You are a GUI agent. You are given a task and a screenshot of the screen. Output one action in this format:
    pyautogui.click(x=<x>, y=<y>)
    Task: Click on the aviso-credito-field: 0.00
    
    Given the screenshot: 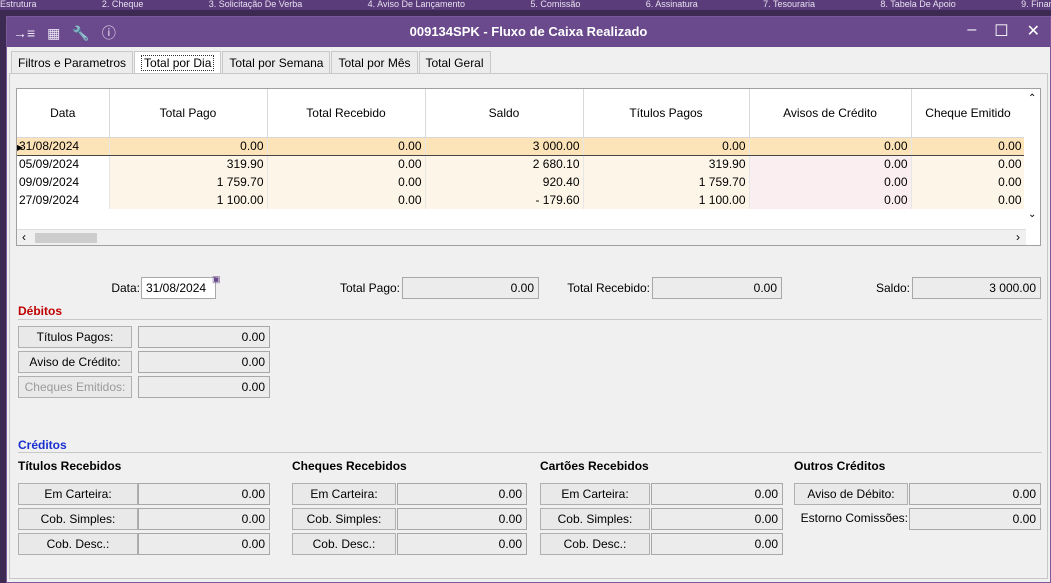 What is the action you would take?
    pyautogui.click(x=204, y=362)
    